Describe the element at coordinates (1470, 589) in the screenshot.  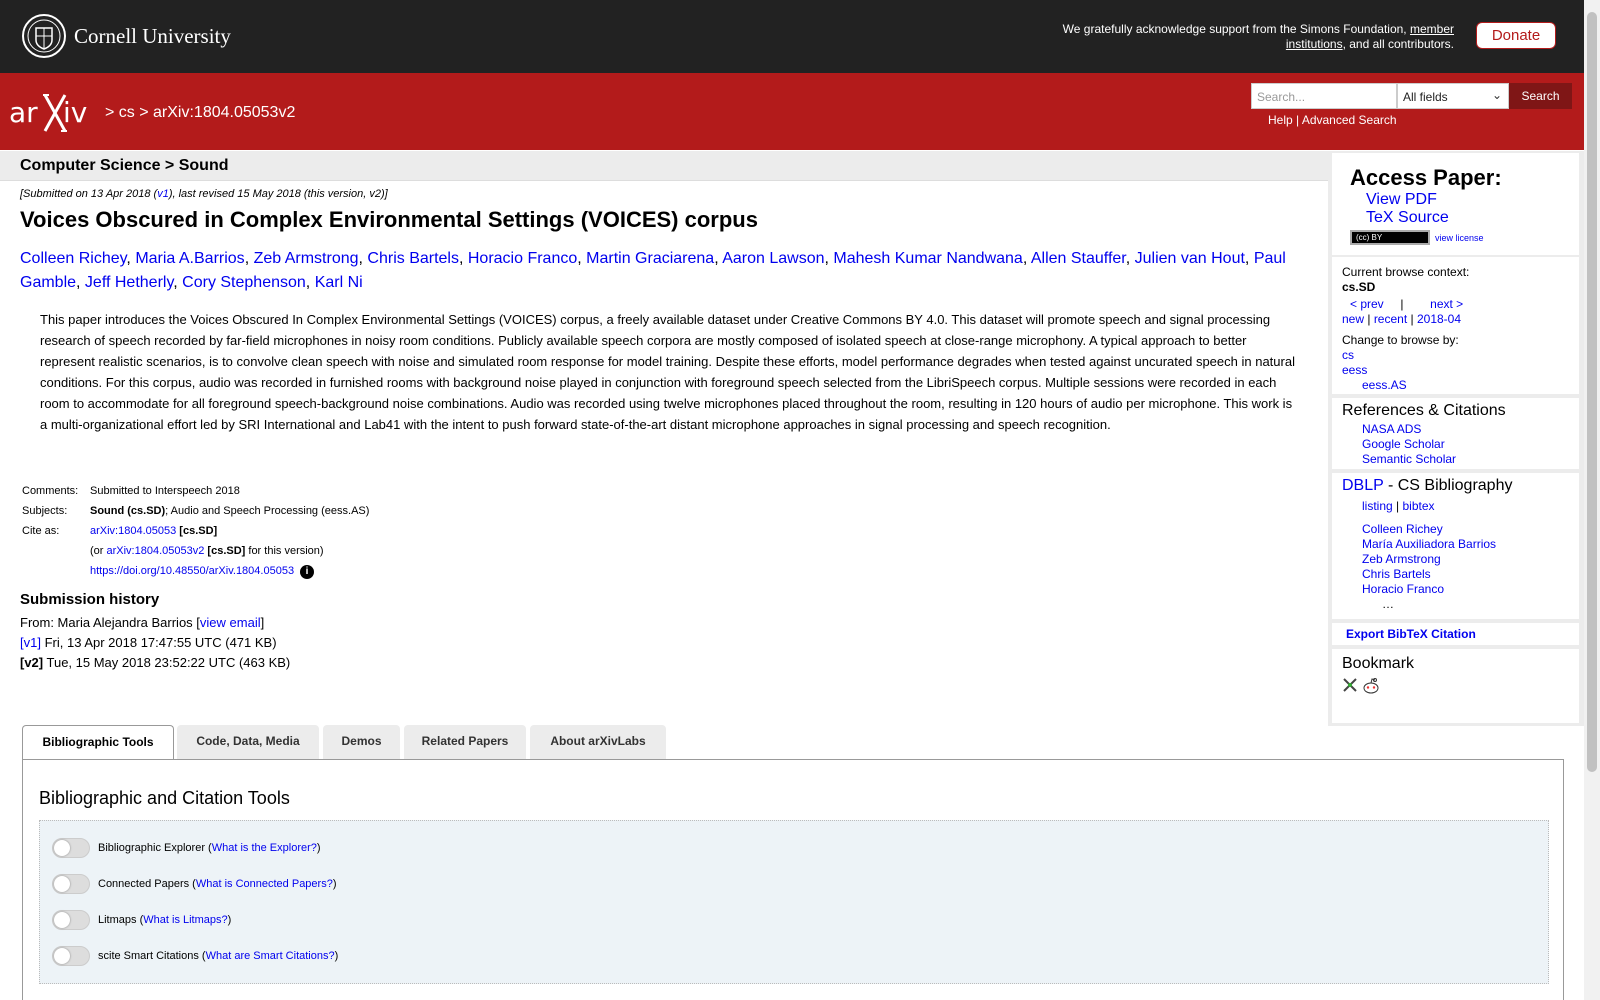
I see `dblp-author-link: Horacio Franco` at that location.